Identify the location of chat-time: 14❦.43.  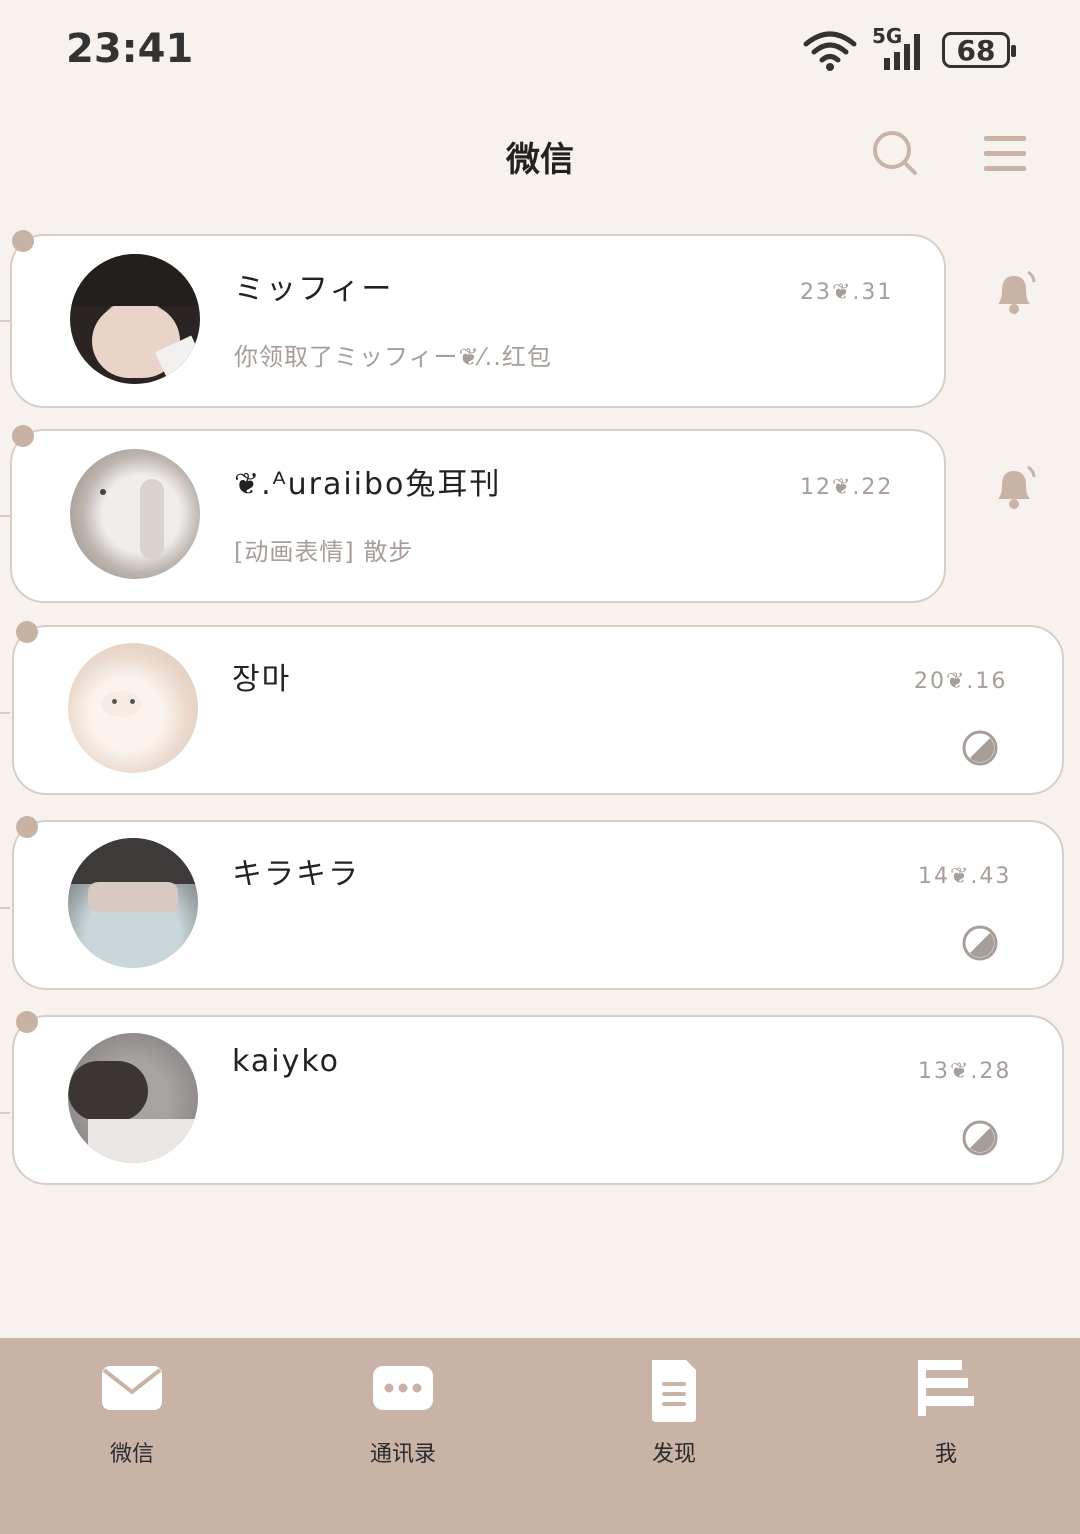
(965, 876).